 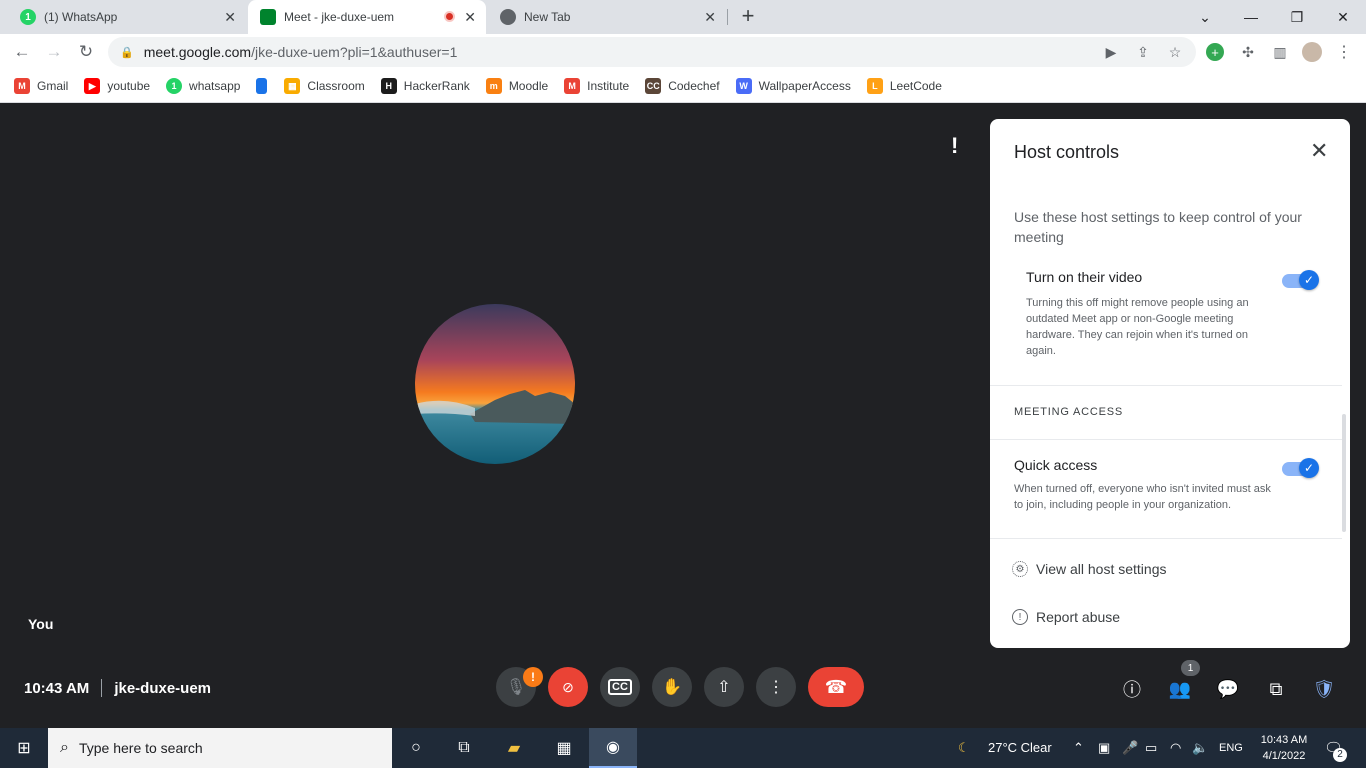 What do you see at coordinates (564, 748) in the screenshot?
I see `calculator-icon: ▦` at bounding box center [564, 748].